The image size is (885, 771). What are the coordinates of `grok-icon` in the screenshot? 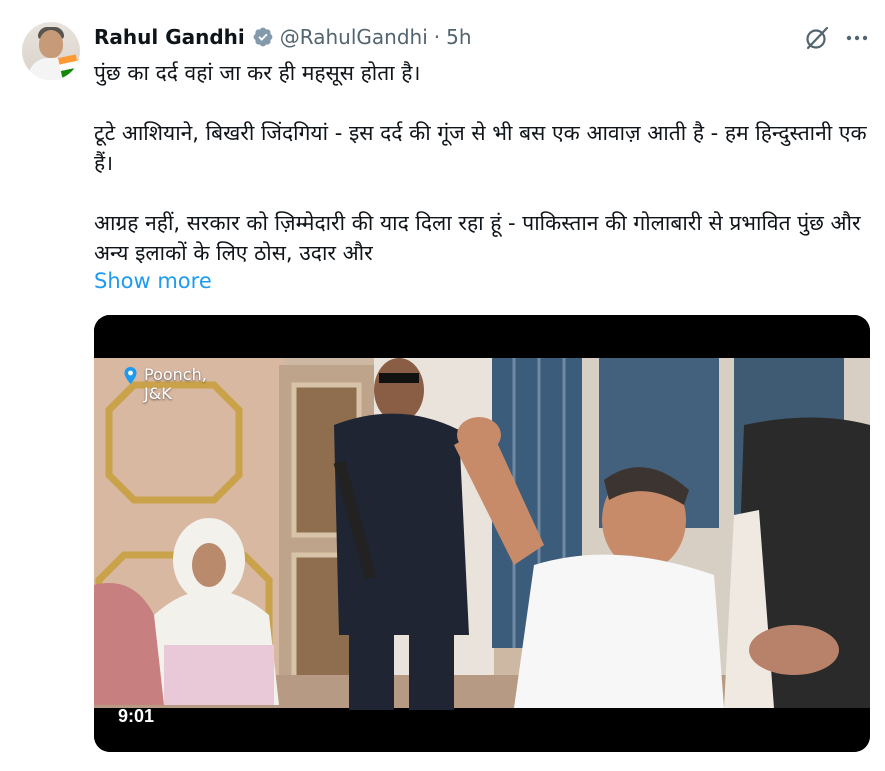 It's located at (817, 38).